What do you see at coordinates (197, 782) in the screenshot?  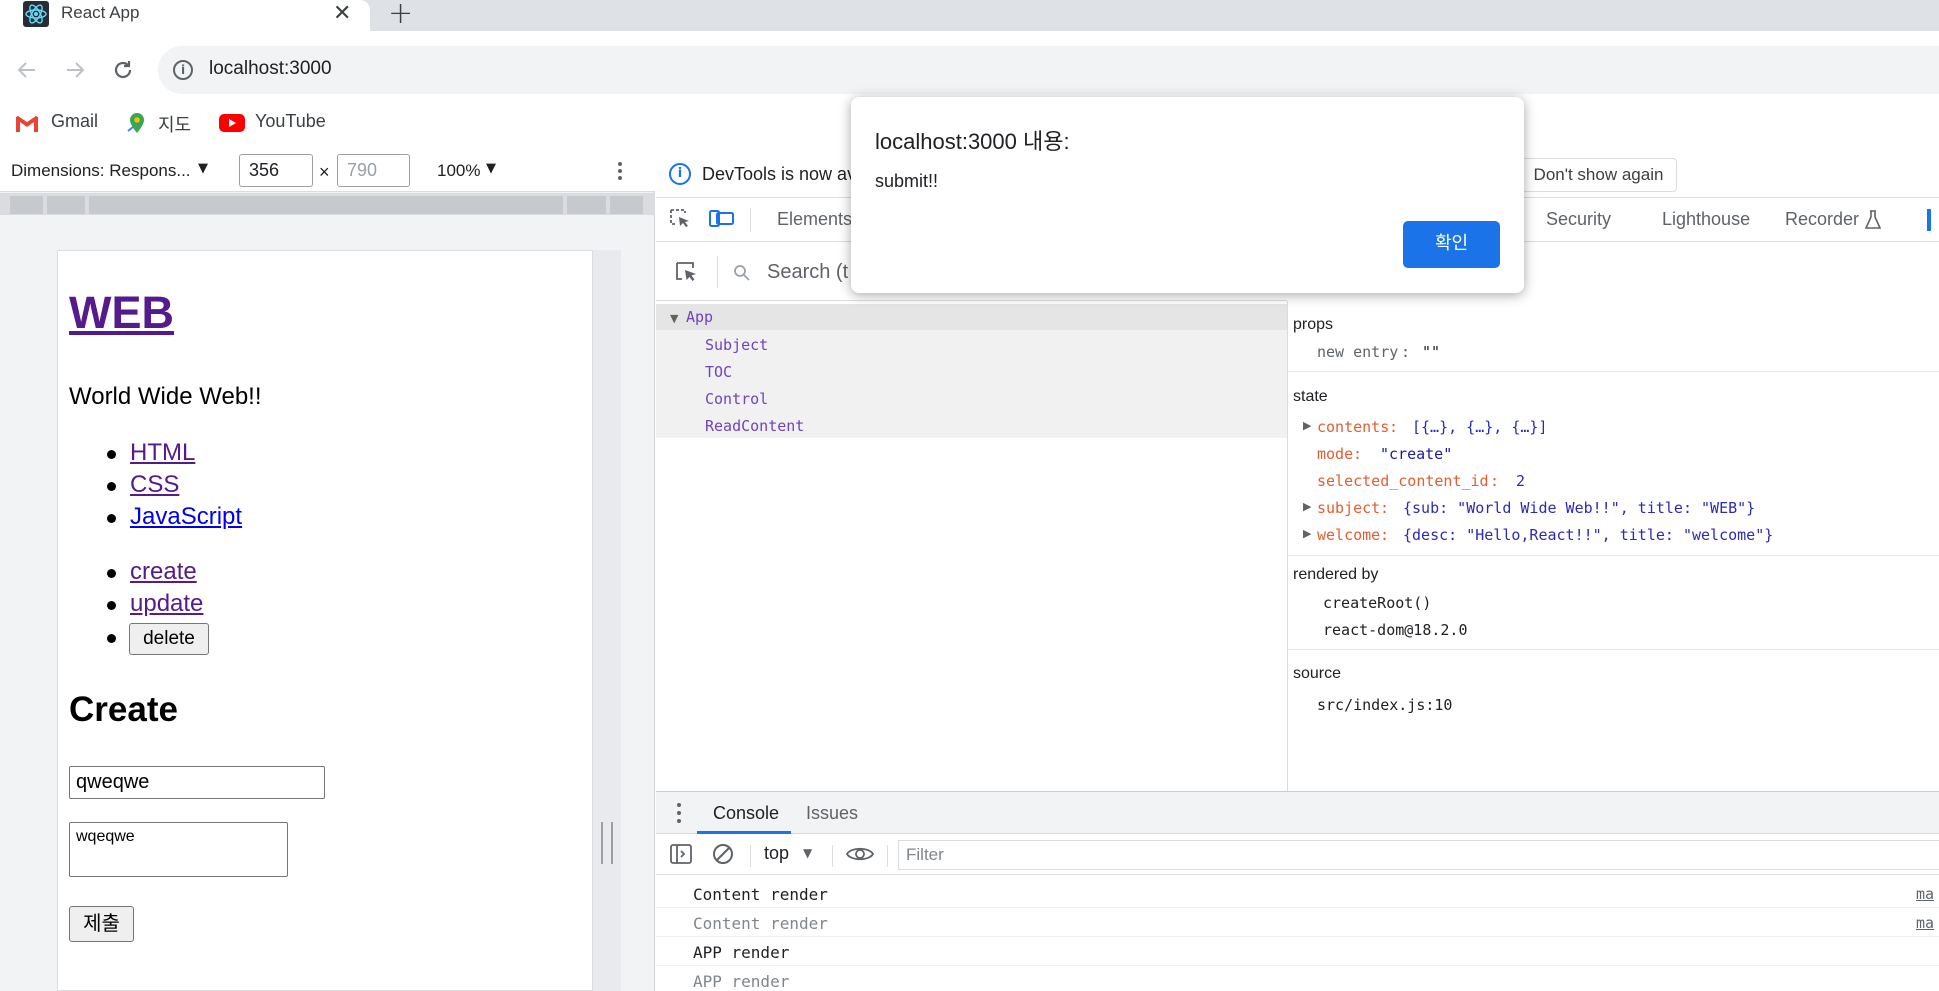 I see `title-input: qweqwe` at bounding box center [197, 782].